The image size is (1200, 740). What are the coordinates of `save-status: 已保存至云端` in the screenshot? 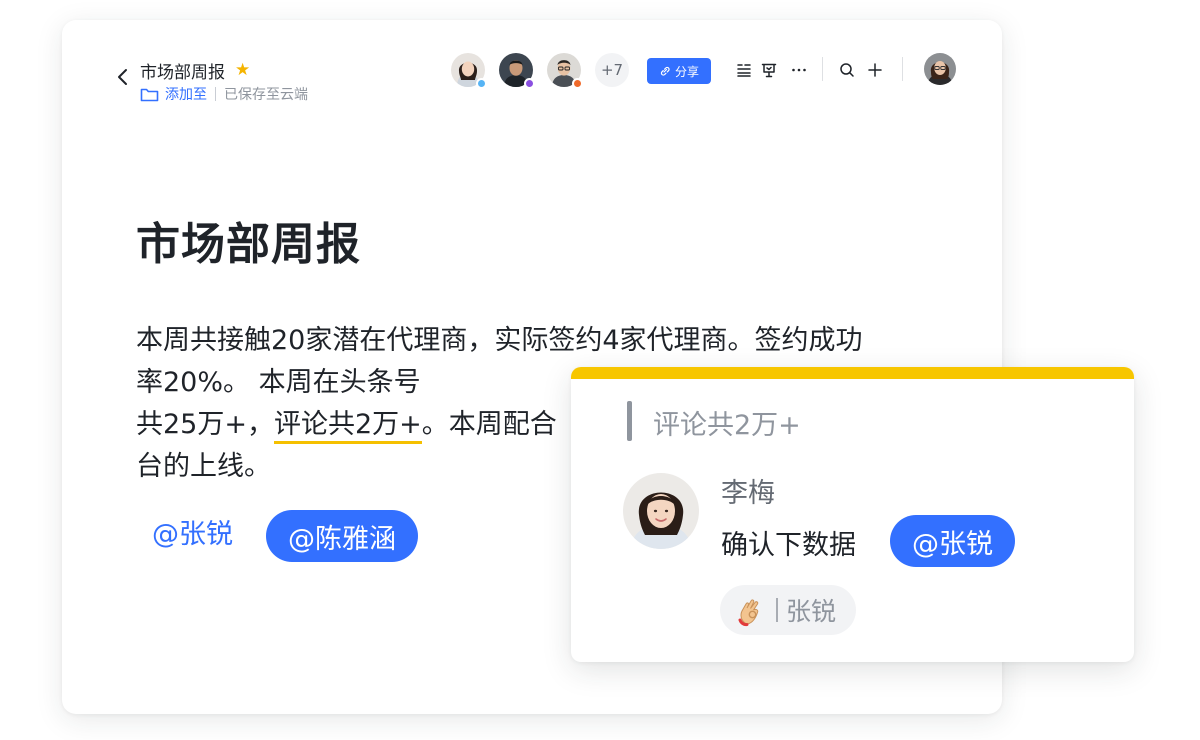 It's located at (266, 95).